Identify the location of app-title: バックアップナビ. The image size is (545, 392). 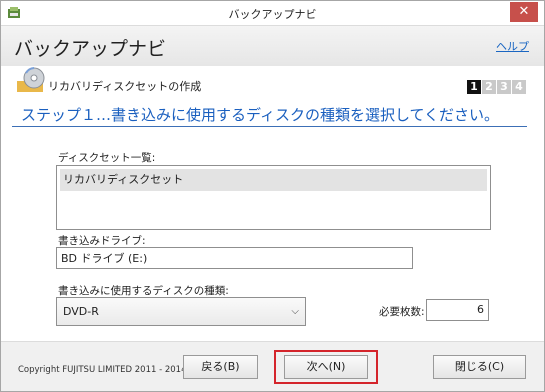
(90, 49).